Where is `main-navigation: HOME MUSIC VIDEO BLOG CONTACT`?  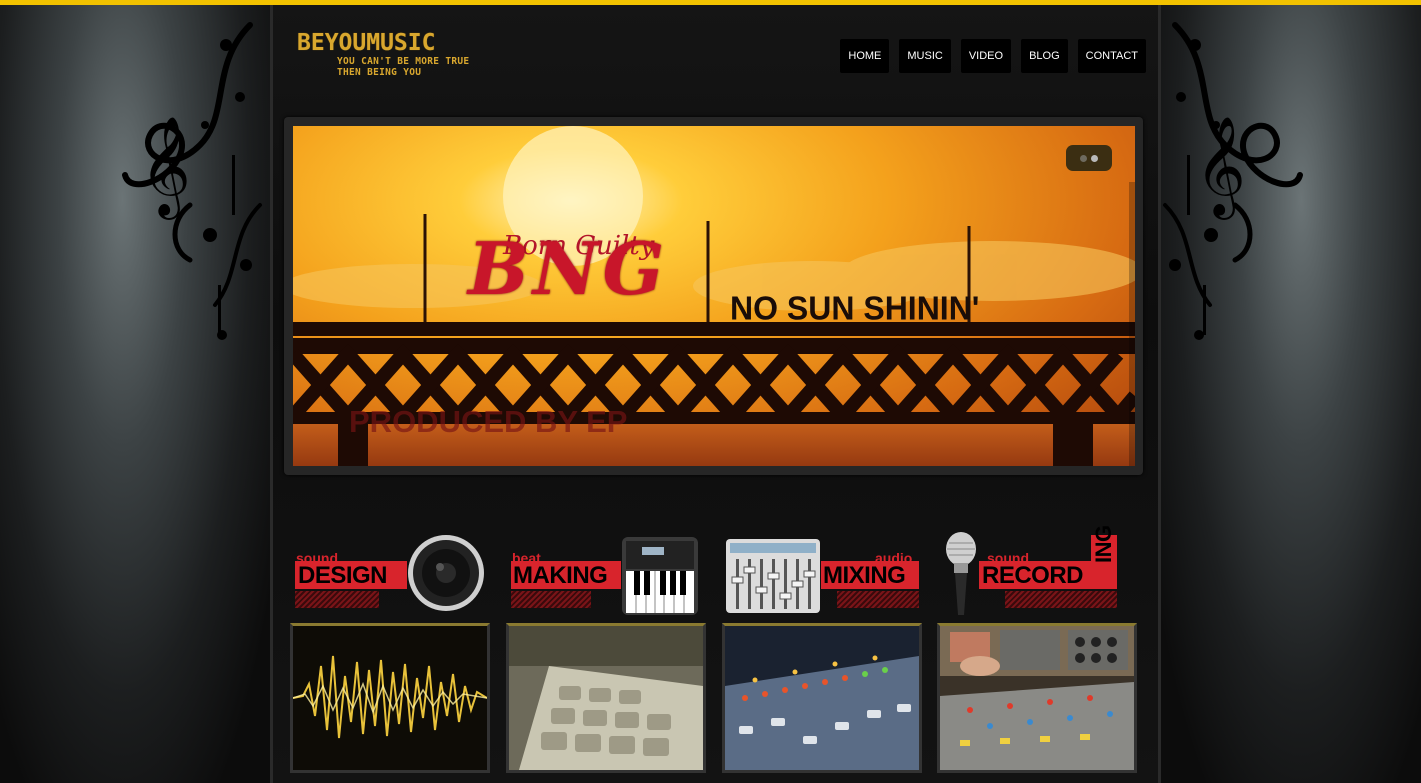 main-navigation: HOME MUSIC VIDEO BLOG CONTACT is located at coordinates (993, 56).